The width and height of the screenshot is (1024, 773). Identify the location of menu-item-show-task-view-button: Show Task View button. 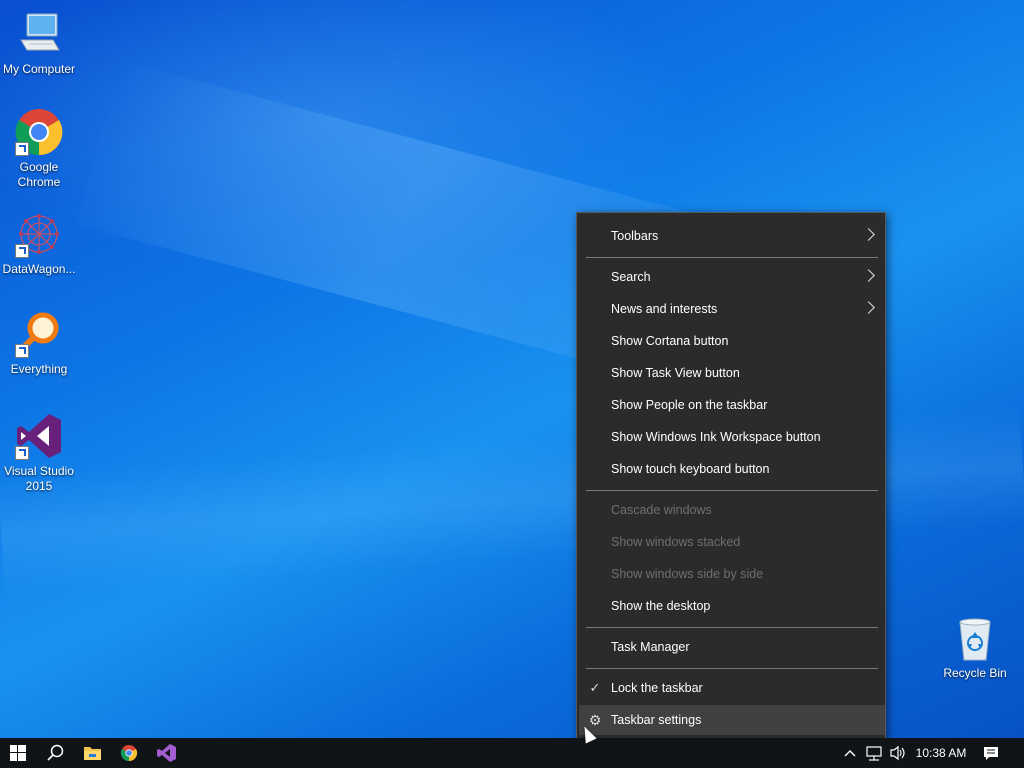
(732, 373).